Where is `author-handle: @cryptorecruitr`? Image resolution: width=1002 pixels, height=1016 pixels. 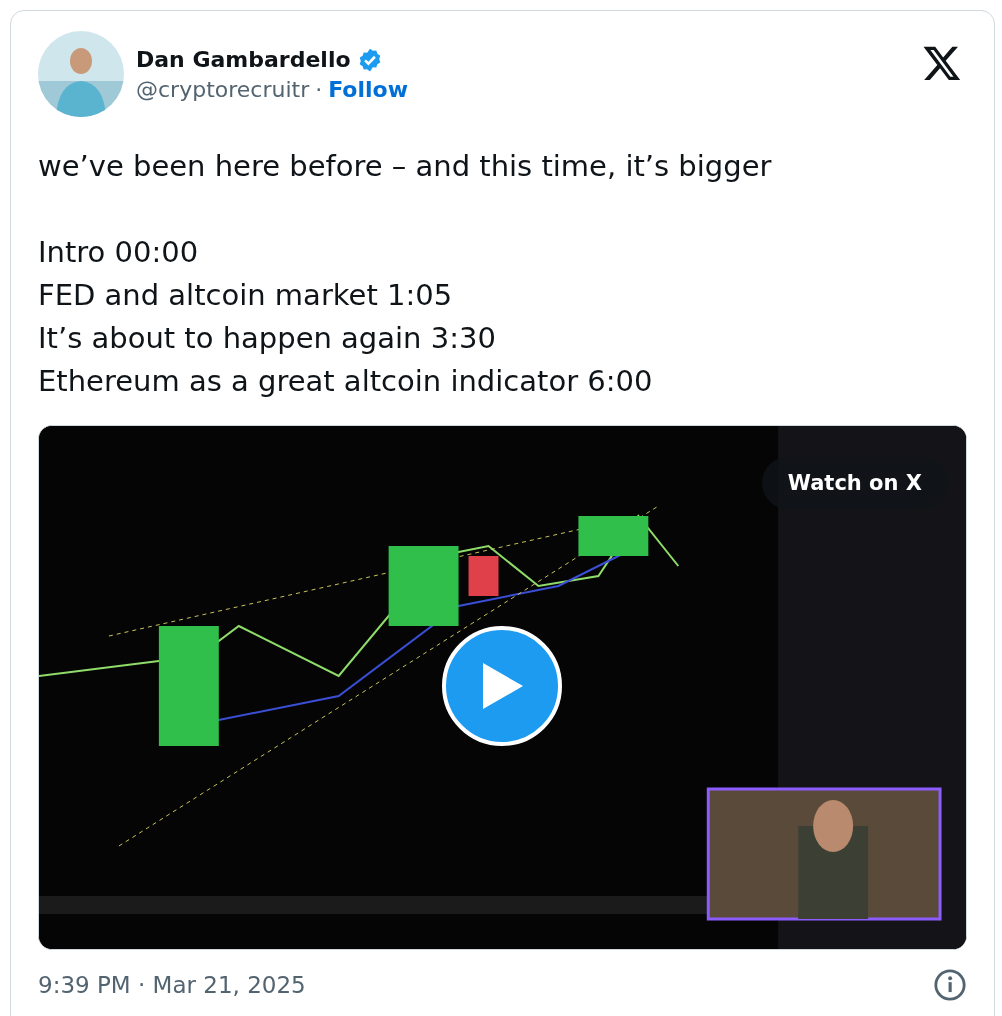
author-handle: @cryptorecruitr is located at coordinates (223, 89).